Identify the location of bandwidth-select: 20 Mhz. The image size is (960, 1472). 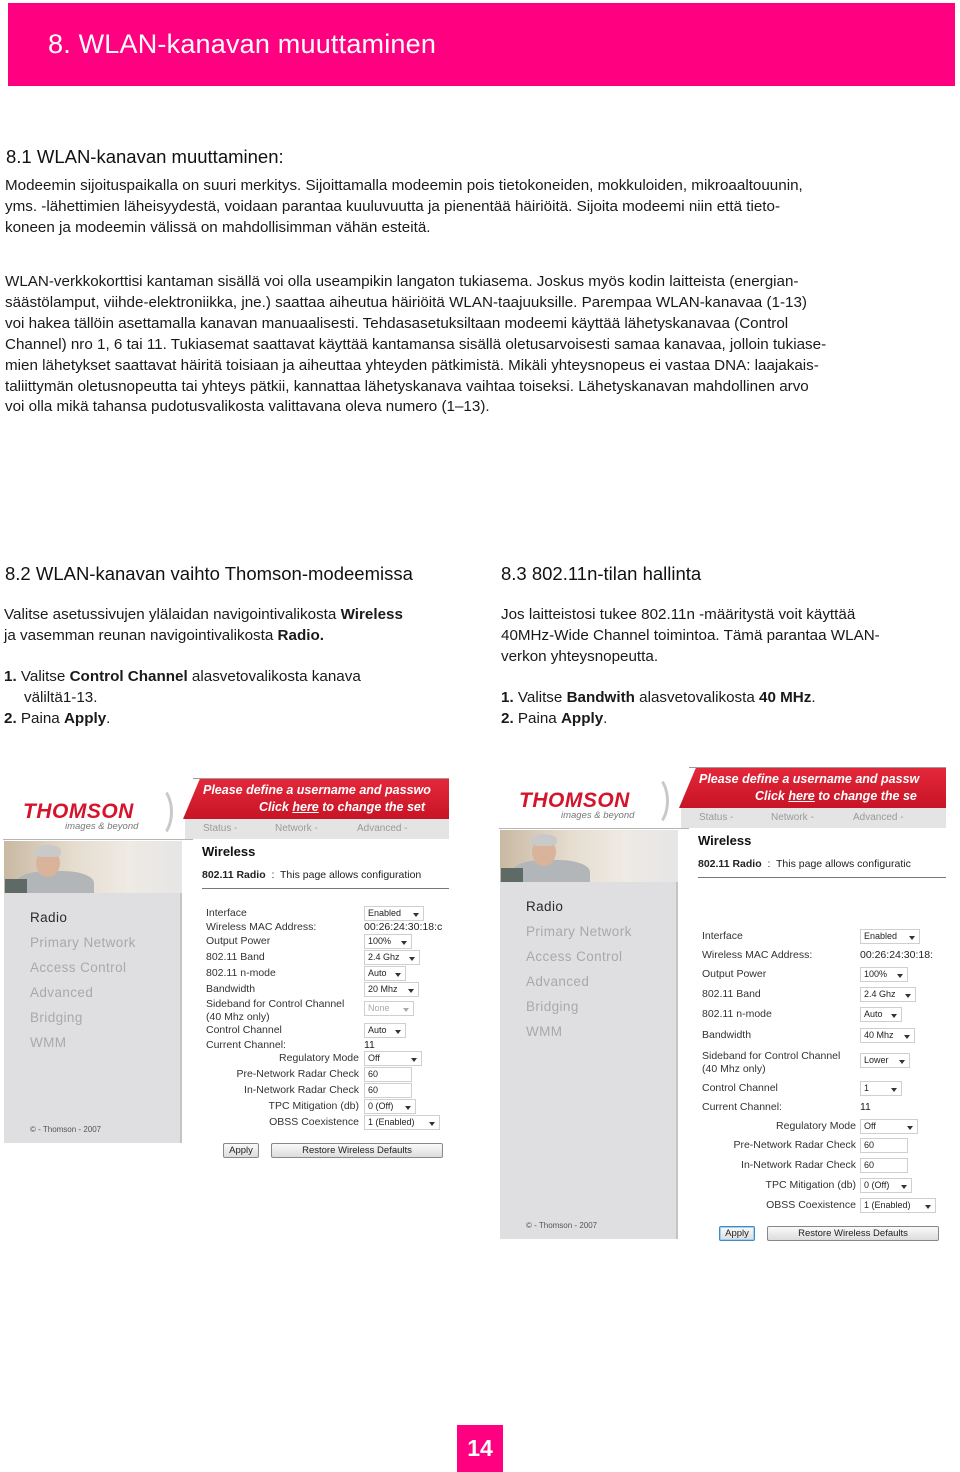
(391, 989).